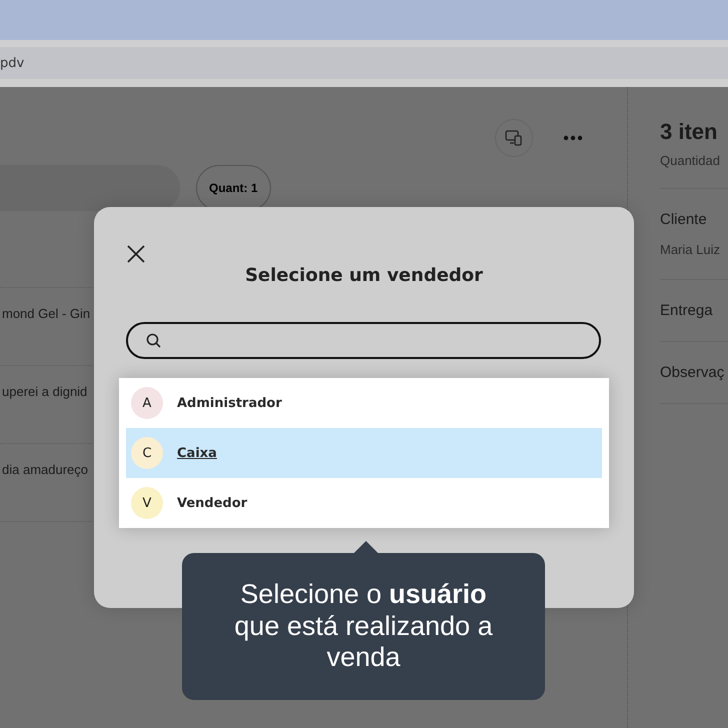  I want to click on quantity-label: Quantidad, so click(690, 160).